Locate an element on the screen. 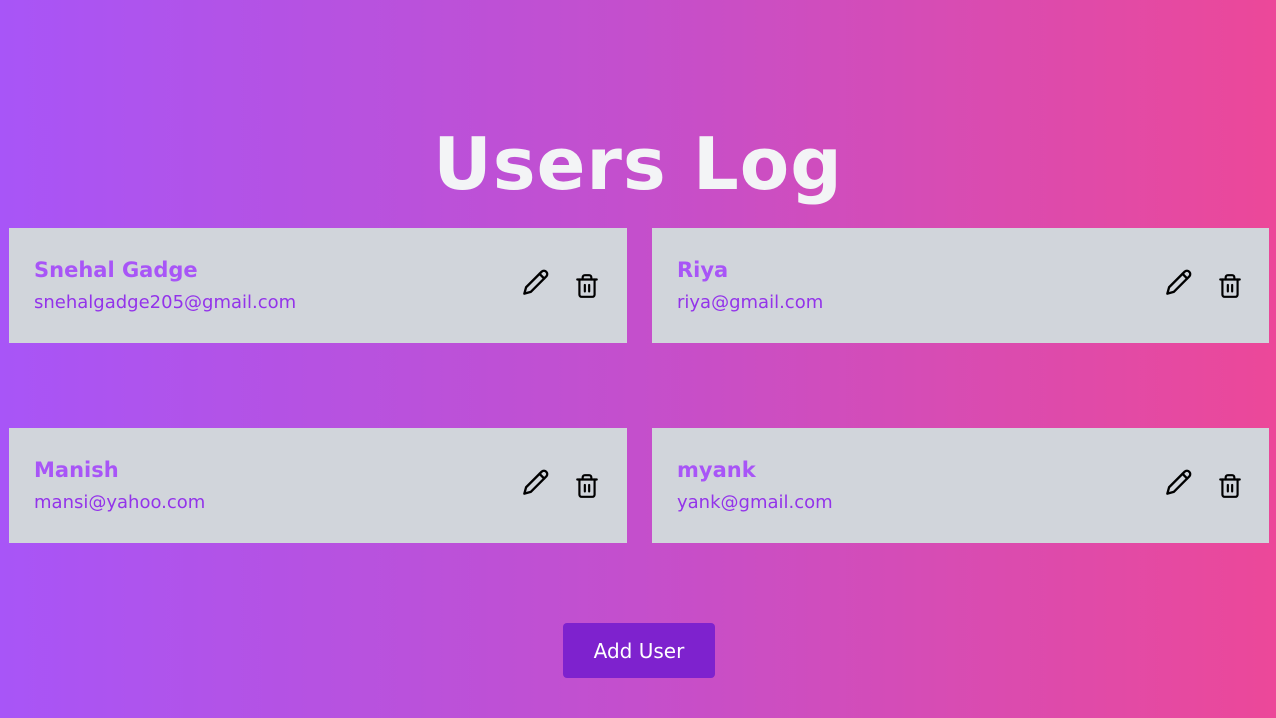  user-card: Riya riya@gmail.com is located at coordinates (960, 285).